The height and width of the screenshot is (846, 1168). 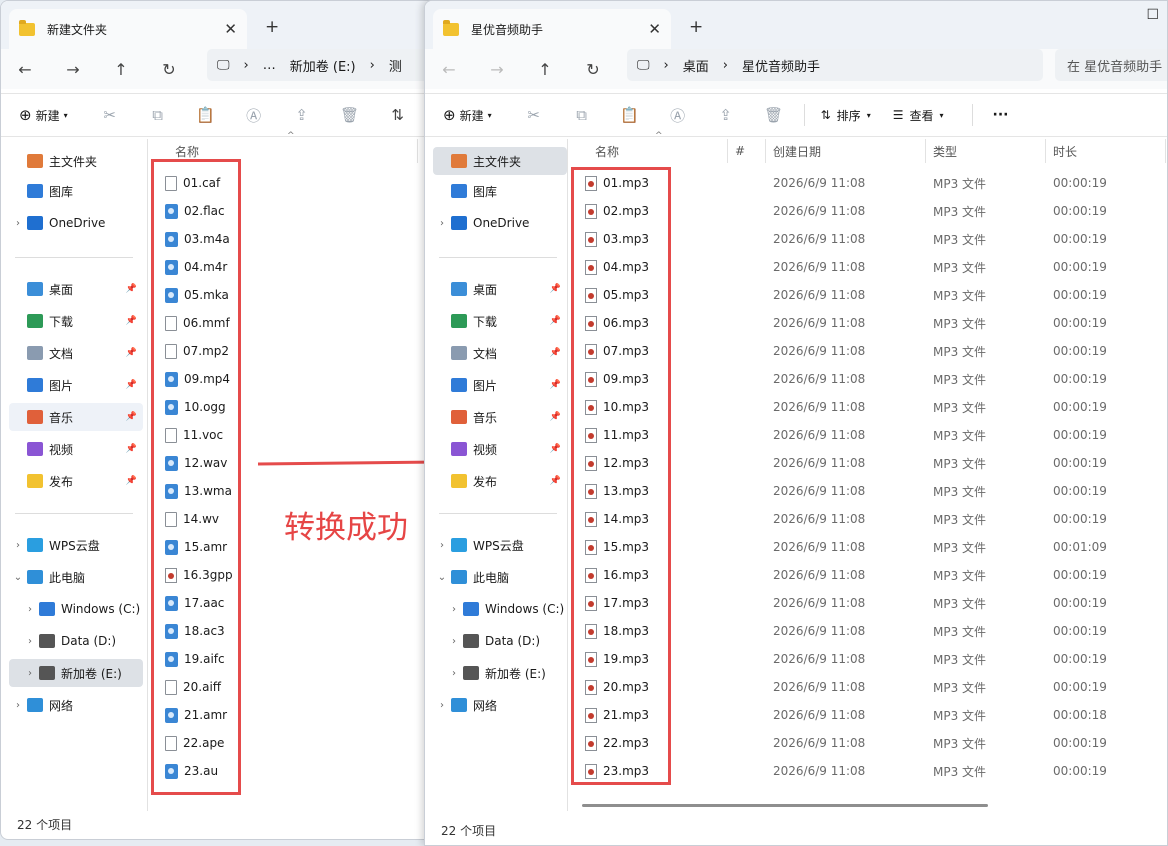 What do you see at coordinates (835, 65) in the screenshot?
I see `address-bar: 🖵 › 桌面 › 星优音频助手` at bounding box center [835, 65].